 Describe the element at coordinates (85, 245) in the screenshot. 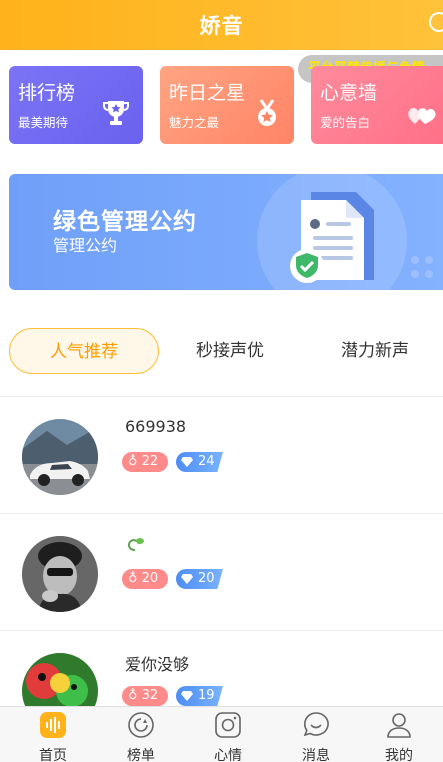

I see `banner-subtitle: 管理公约` at that location.